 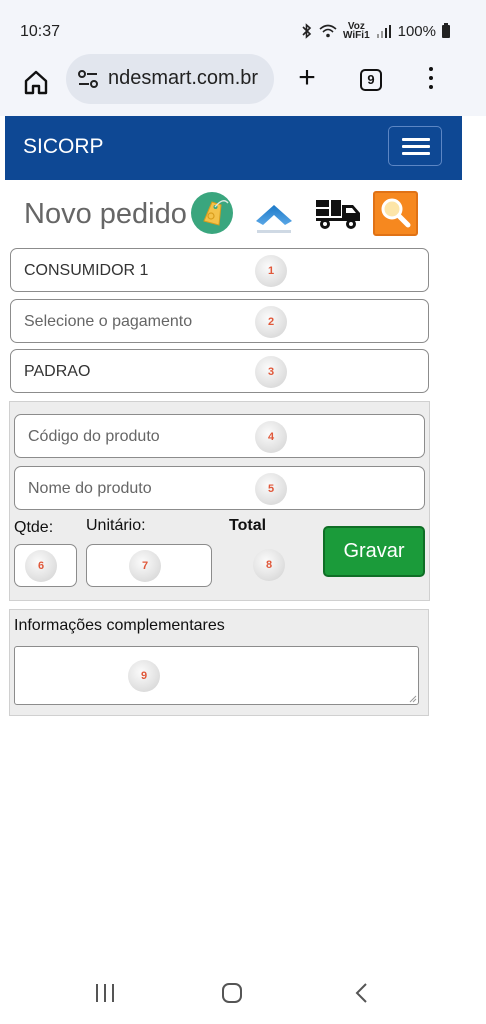 What do you see at coordinates (90, 488) in the screenshot?
I see `product-name-placeholder: Nome do produto` at bounding box center [90, 488].